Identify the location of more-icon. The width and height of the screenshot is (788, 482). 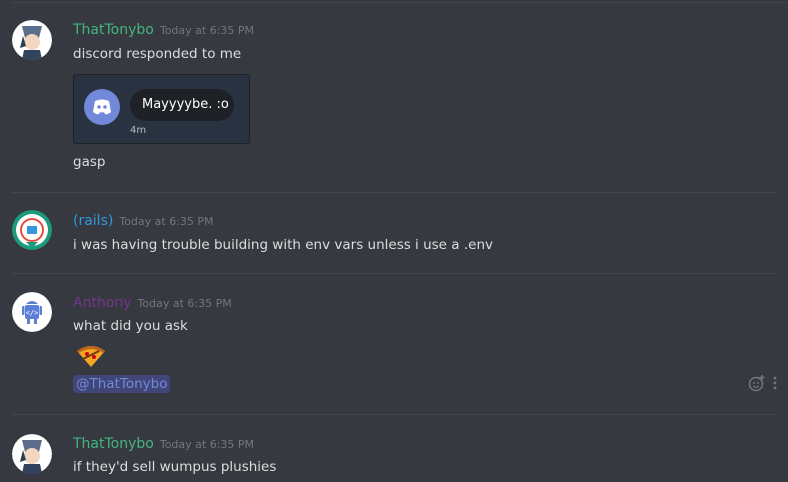
(775, 385).